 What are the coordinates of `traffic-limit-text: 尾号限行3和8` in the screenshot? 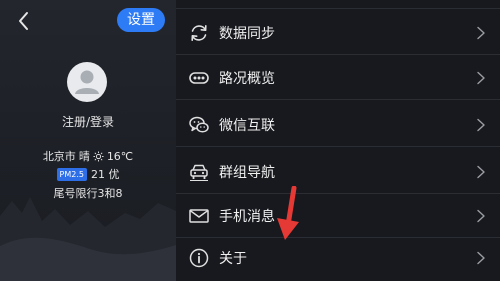 It's located at (88, 193).